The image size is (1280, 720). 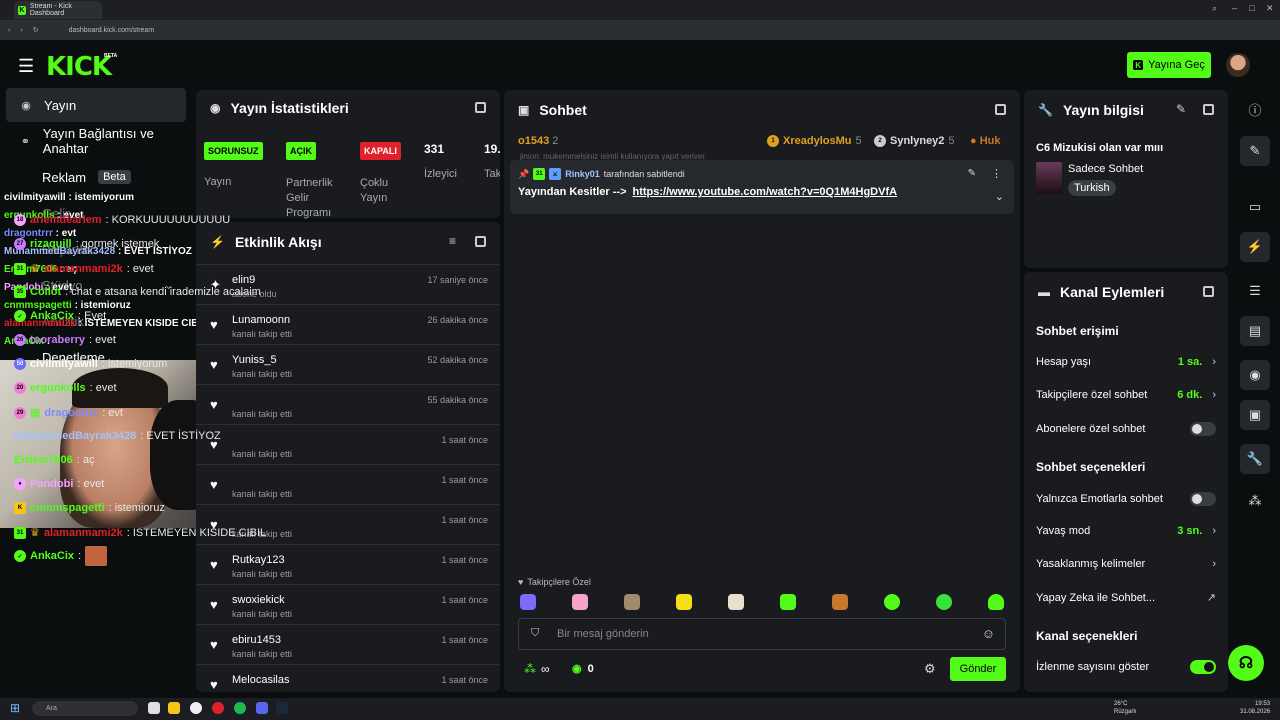 I want to click on leaderboard-item: ● Huk, so click(x=988, y=141).